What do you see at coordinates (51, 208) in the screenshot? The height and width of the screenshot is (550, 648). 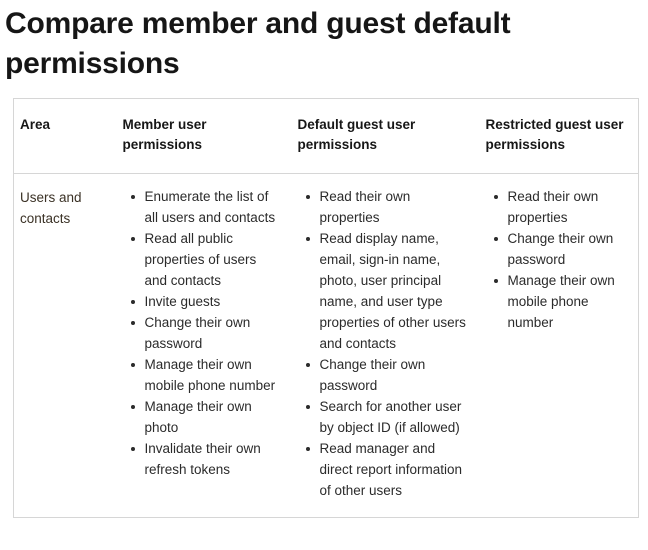 I see `area-label: Users and contacts` at bounding box center [51, 208].